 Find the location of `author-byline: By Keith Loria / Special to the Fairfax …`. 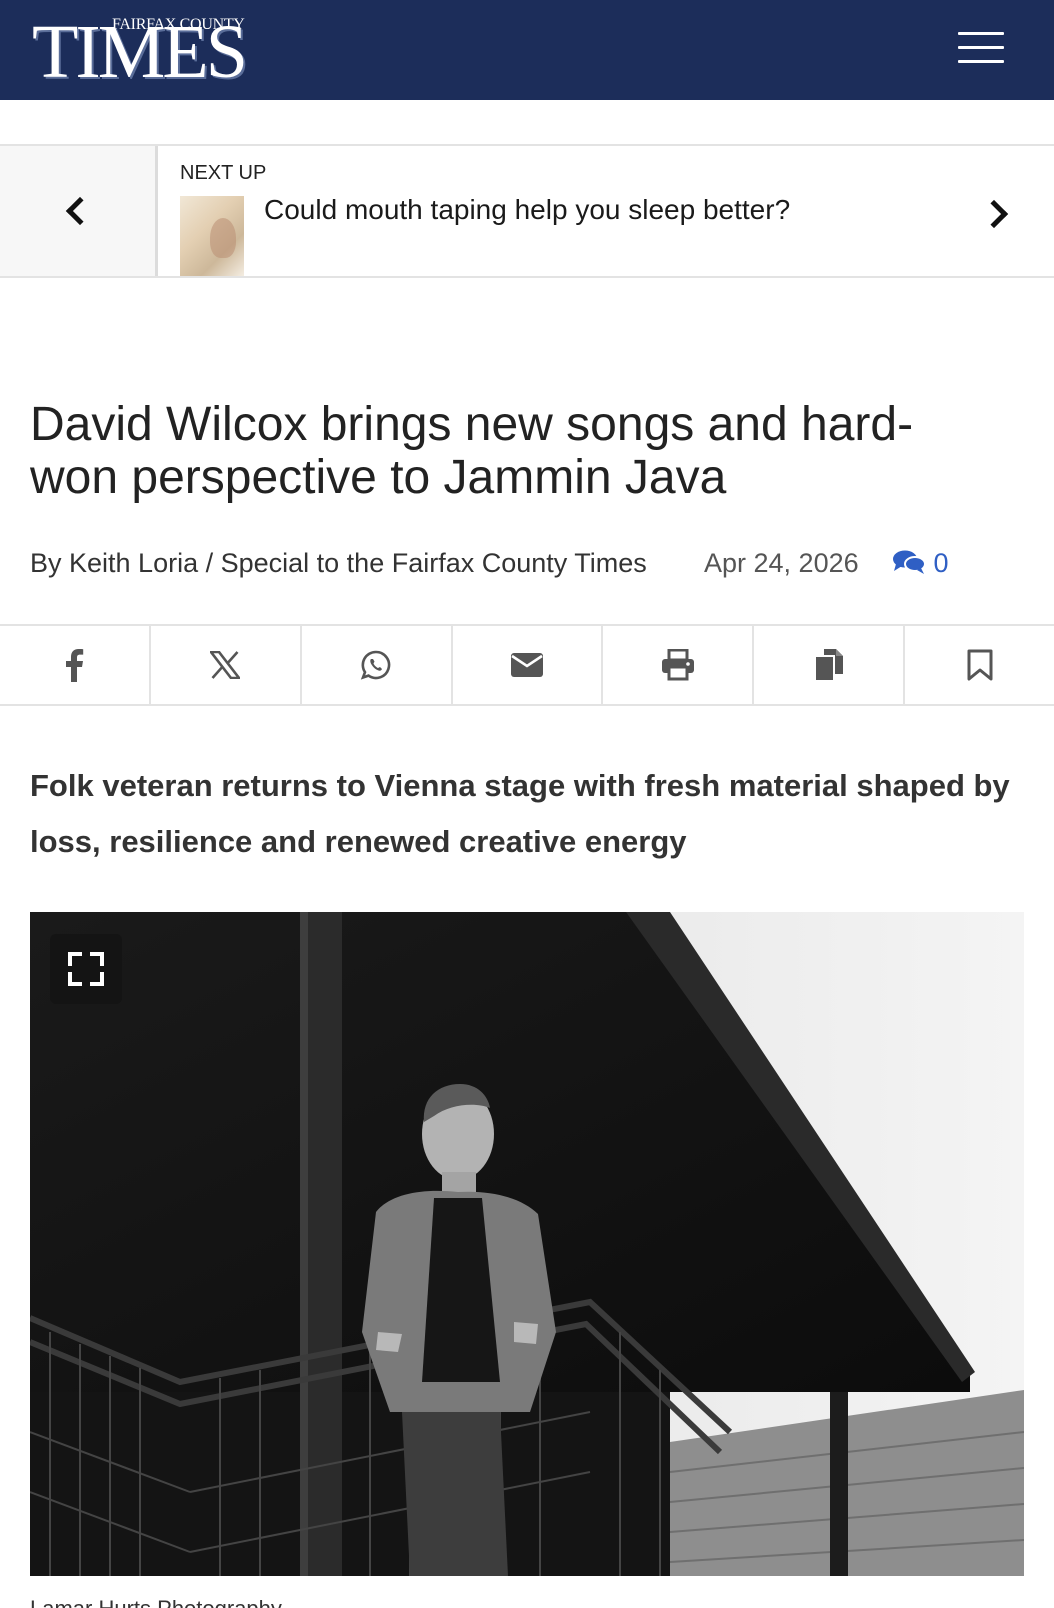

author-byline: By Keith Loria / Special to the Fairfax … is located at coordinates (338, 563).